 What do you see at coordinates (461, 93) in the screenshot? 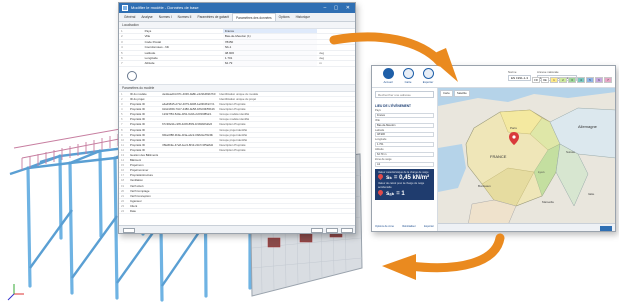
I see `map-tab: Satellite` at bounding box center [461, 93].